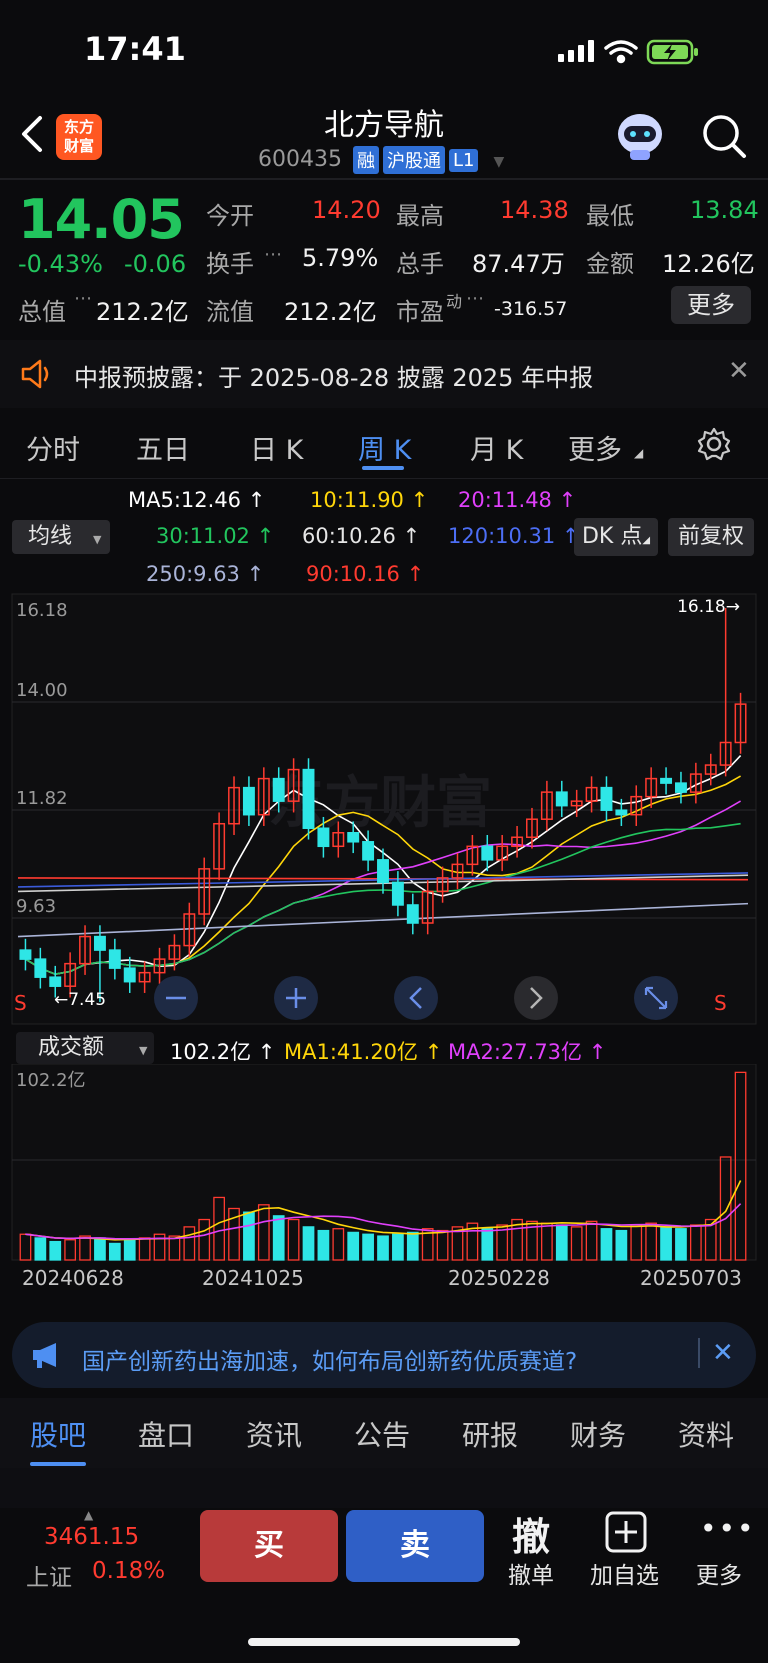 This screenshot has height=1663, width=768. Describe the element at coordinates (626, 1532) in the screenshot. I see `add-watchlist-icon` at that location.